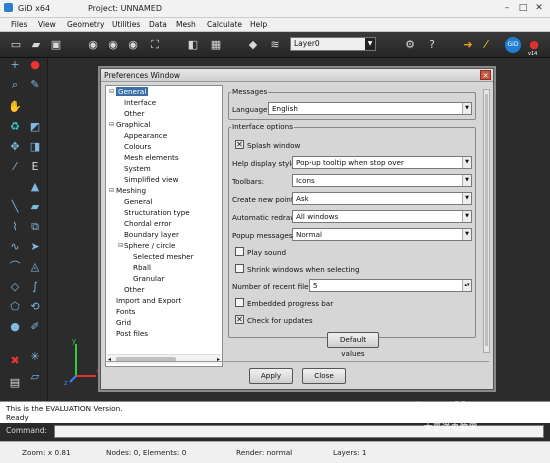 The width and height of the screenshot is (550, 463). I want to click on arrow-tool-icon: ➤, so click(35, 247).